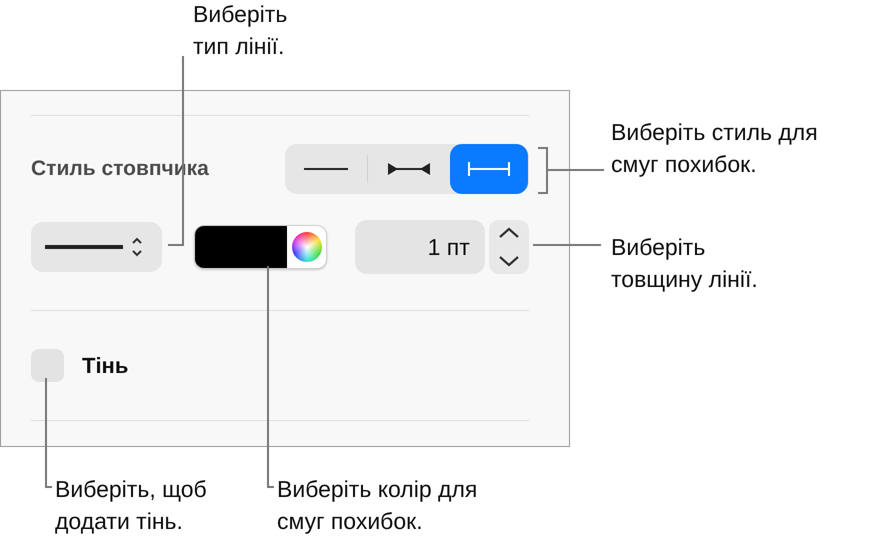  I want to click on shadow-checkbox, so click(47, 365).